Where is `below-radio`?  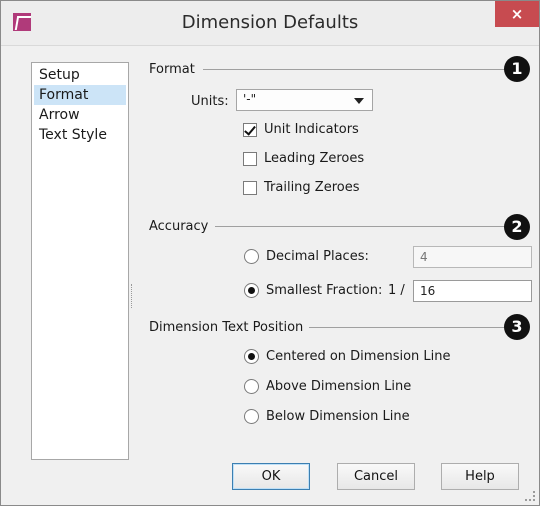
below-radio is located at coordinates (251, 416).